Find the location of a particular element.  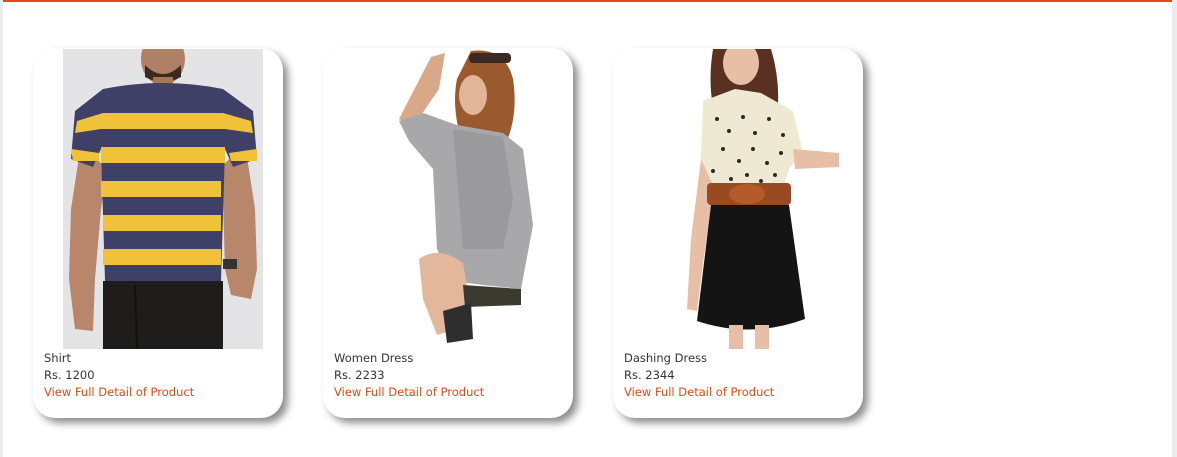

product-image-shirt is located at coordinates (163, 199).